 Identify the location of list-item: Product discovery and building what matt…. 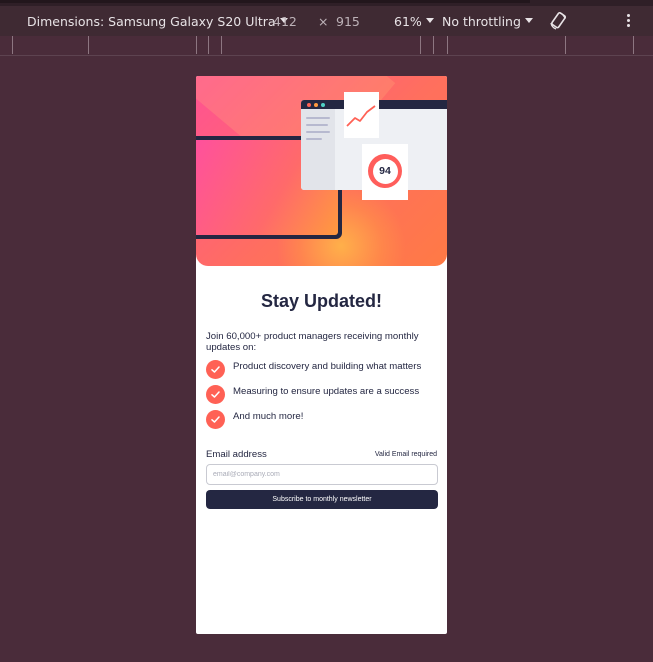
(323, 370).